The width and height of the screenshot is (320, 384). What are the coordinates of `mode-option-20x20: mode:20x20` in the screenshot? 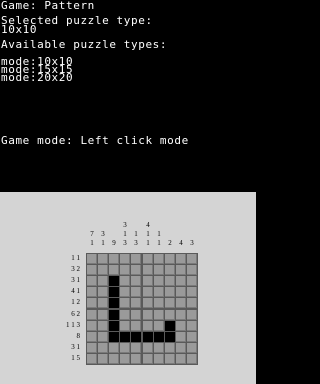 It's located at (37, 77).